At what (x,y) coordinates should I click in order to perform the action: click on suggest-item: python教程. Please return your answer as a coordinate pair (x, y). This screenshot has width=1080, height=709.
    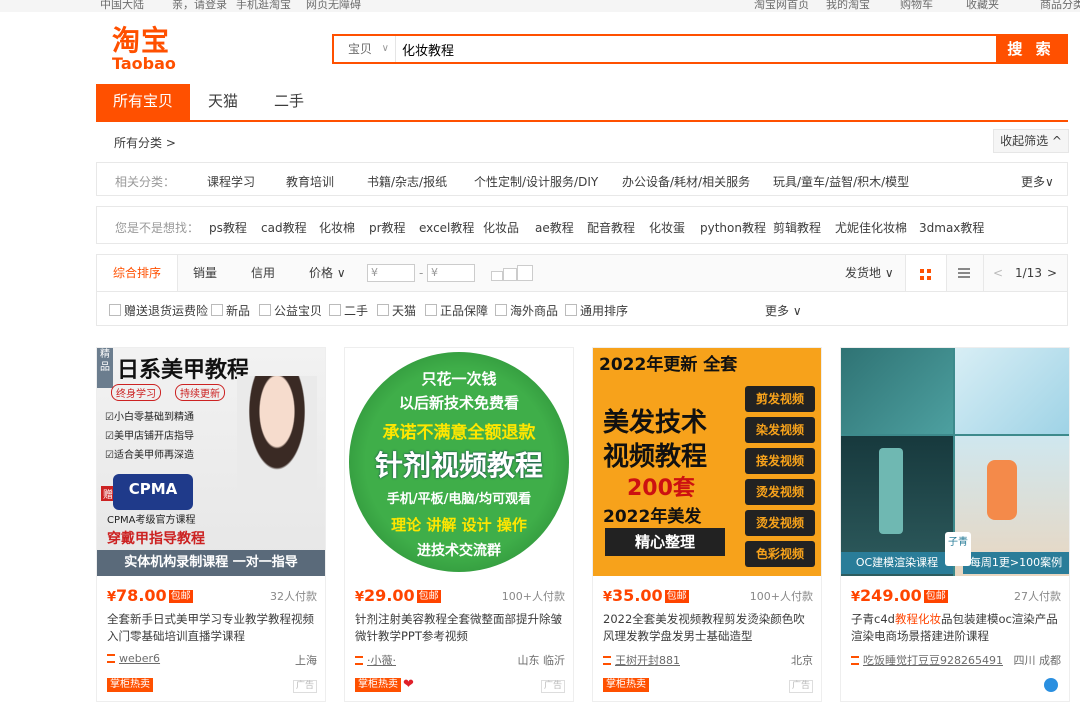
    Looking at the image, I should click on (733, 227).